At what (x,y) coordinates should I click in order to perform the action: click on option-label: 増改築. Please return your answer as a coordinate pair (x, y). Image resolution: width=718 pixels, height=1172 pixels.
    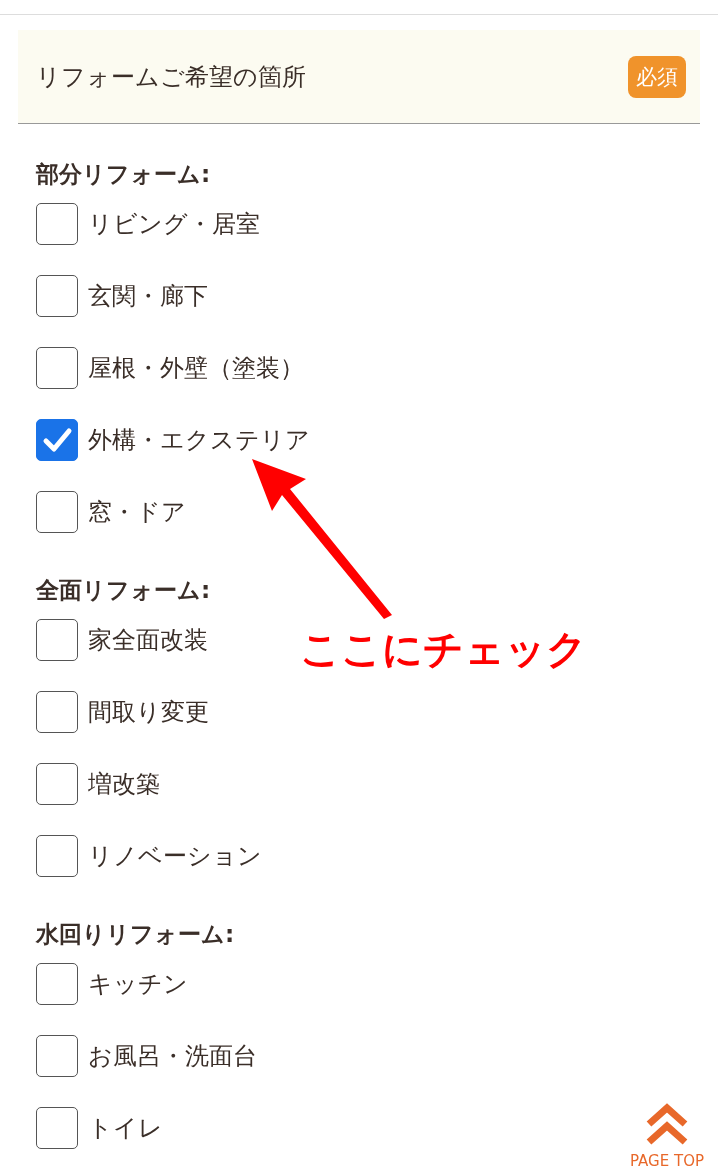
    Looking at the image, I should click on (124, 784).